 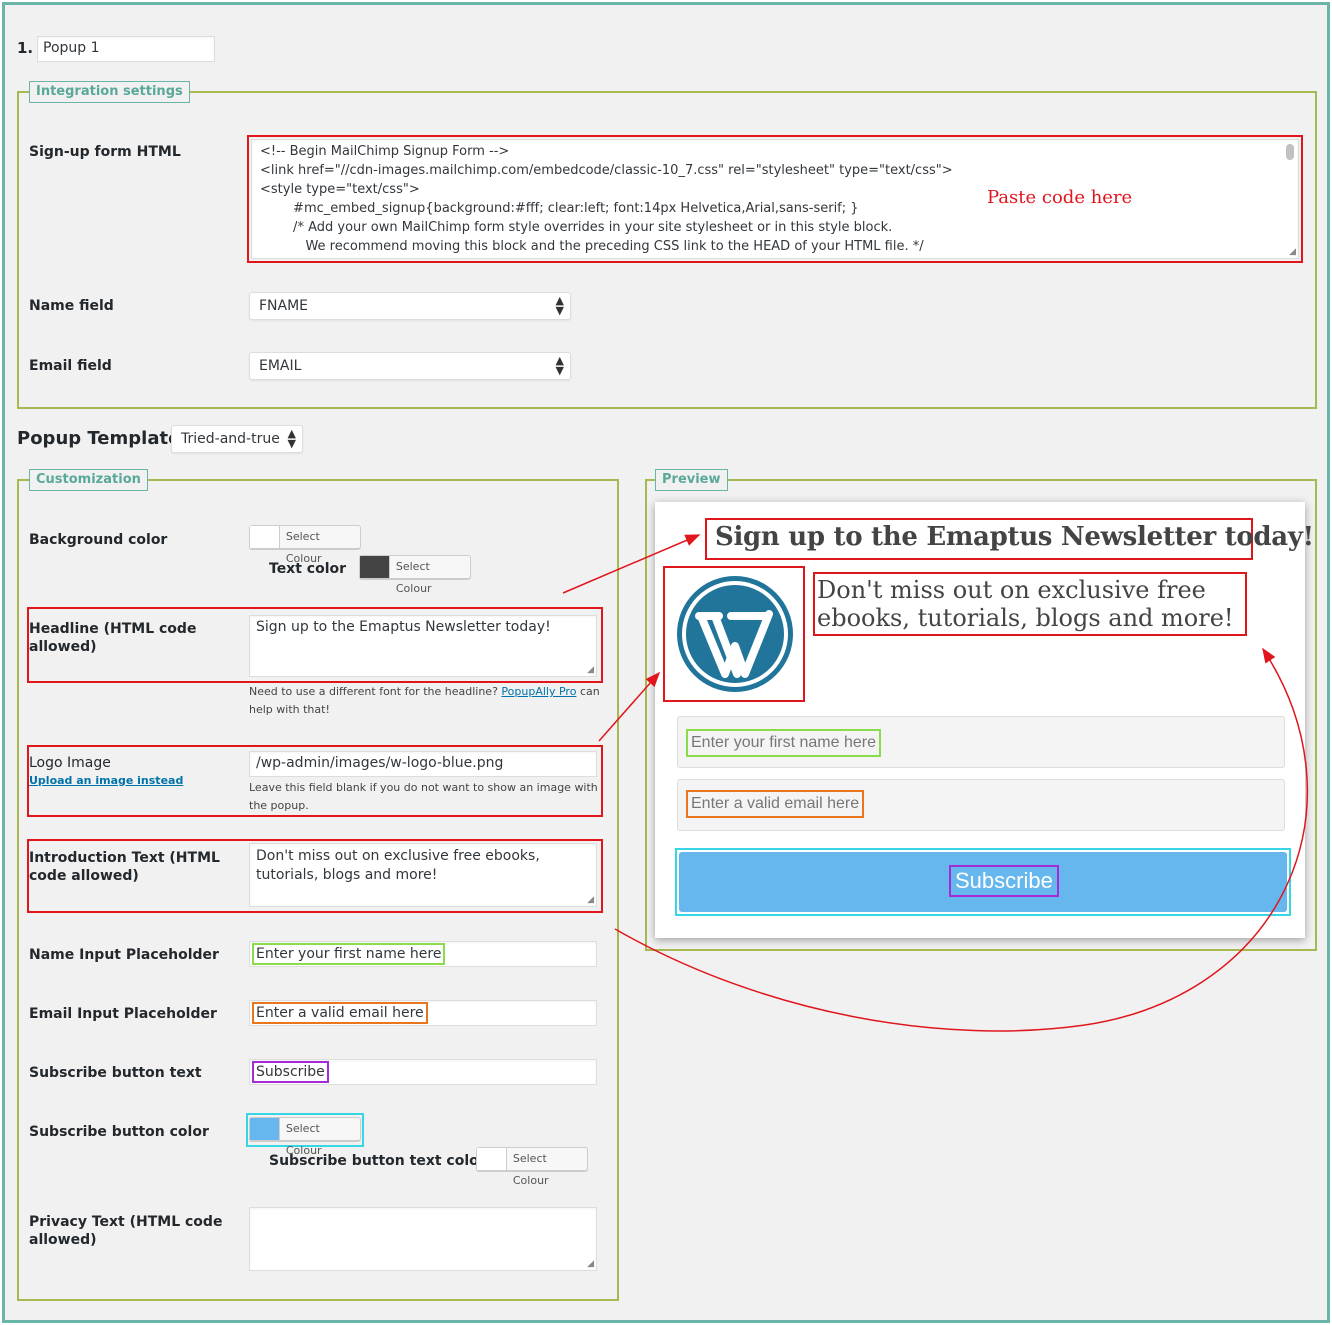 What do you see at coordinates (1004, 881) in the screenshot?
I see `preview-subscribe-label: Subscribe` at bounding box center [1004, 881].